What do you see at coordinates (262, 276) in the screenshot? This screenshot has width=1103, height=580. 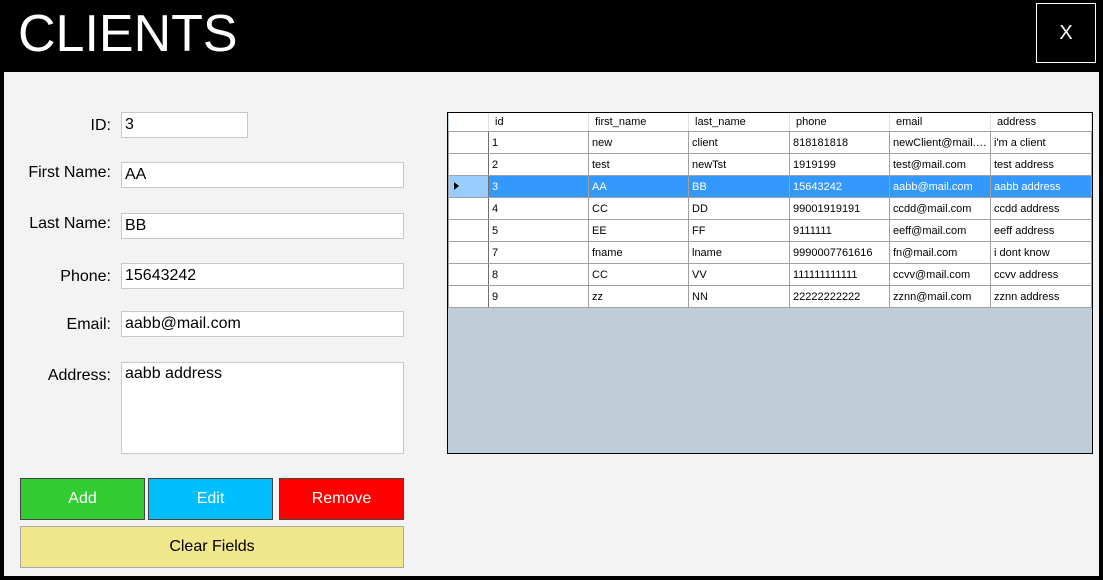 I see `phone-field` at bounding box center [262, 276].